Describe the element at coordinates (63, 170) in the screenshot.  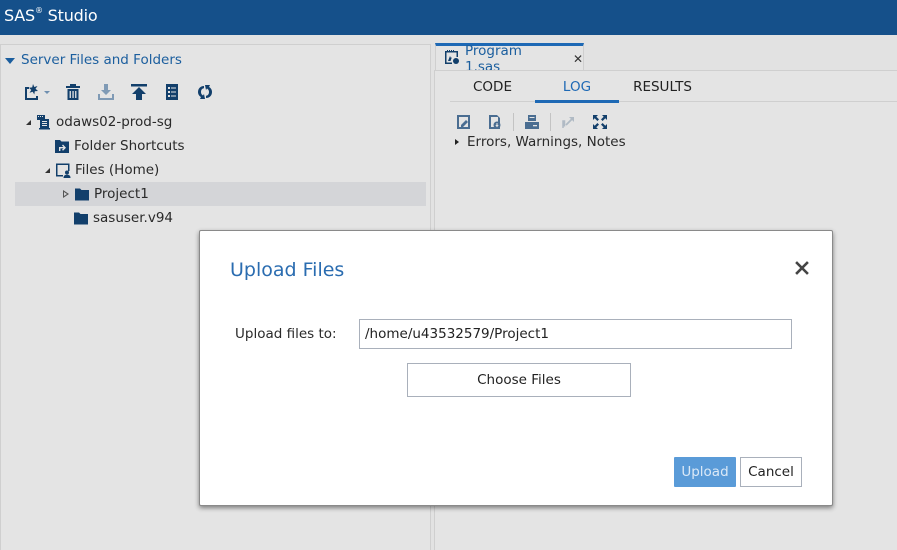
I see `home-files-icon` at that location.